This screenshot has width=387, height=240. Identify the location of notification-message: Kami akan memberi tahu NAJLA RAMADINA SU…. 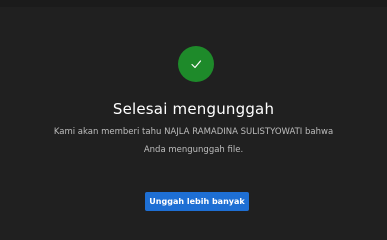
(193, 141).